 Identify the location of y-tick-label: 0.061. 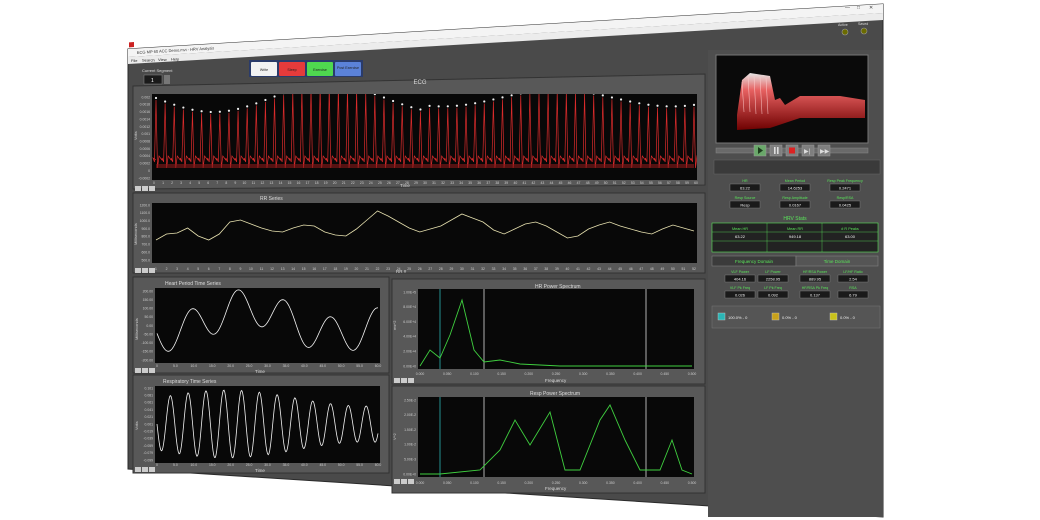
(149, 403).